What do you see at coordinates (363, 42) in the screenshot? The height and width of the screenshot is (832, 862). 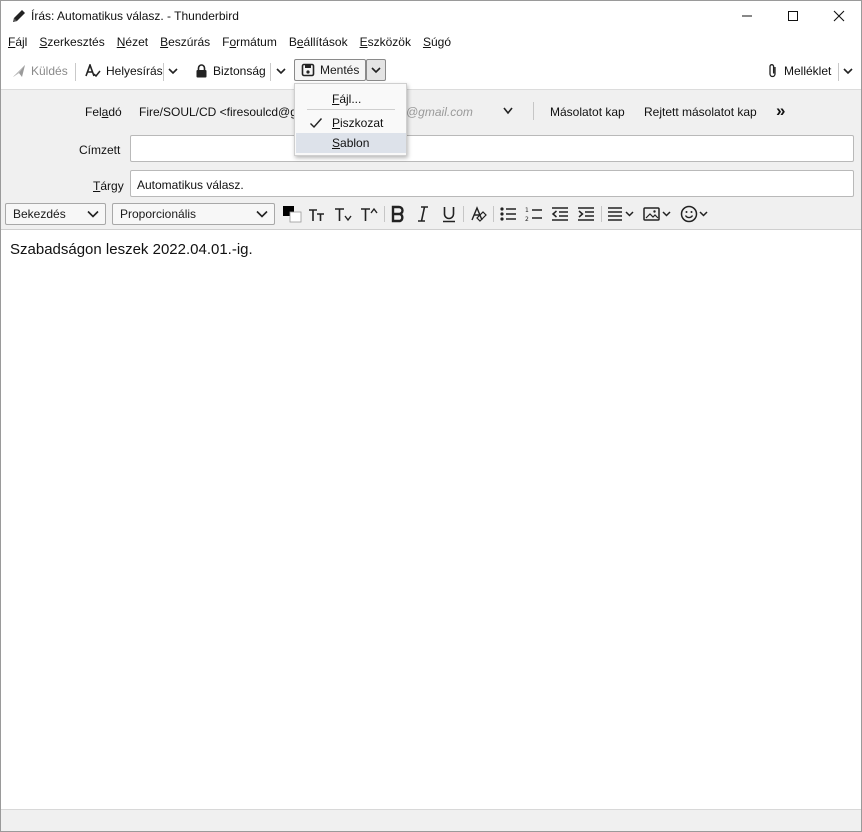 I see `menu-tools-accel: E` at bounding box center [363, 42].